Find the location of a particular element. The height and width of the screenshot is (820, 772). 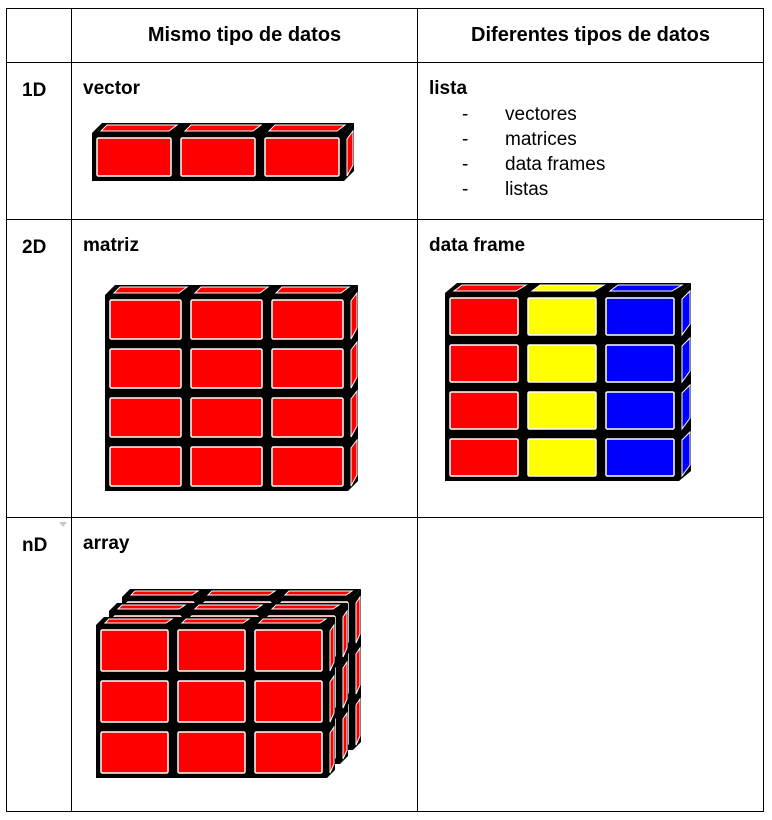

header-same-type: Mismo tipo de datos is located at coordinates (244, 35).